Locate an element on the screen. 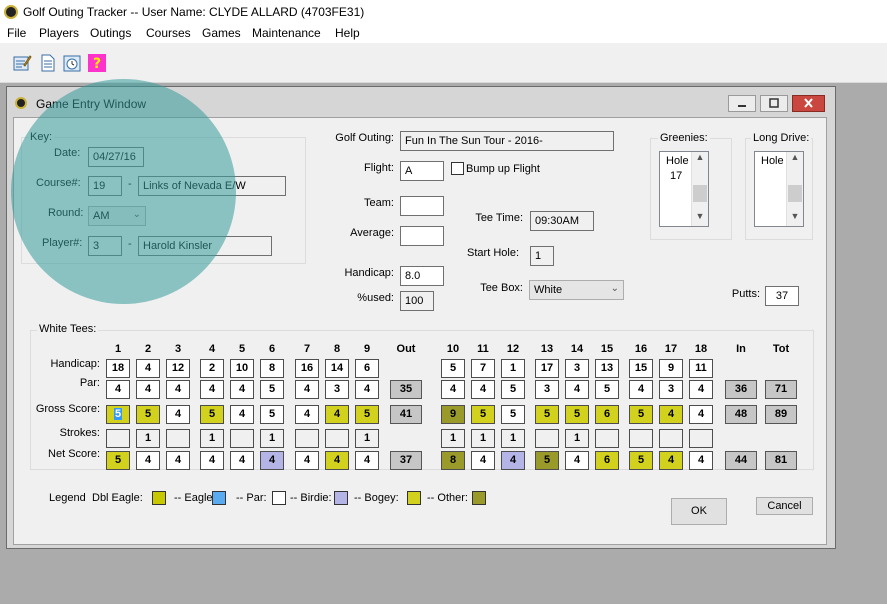 Image resolution: width=887 pixels, height=604 pixels. tee-time-field: 09:30AM is located at coordinates (562, 221).